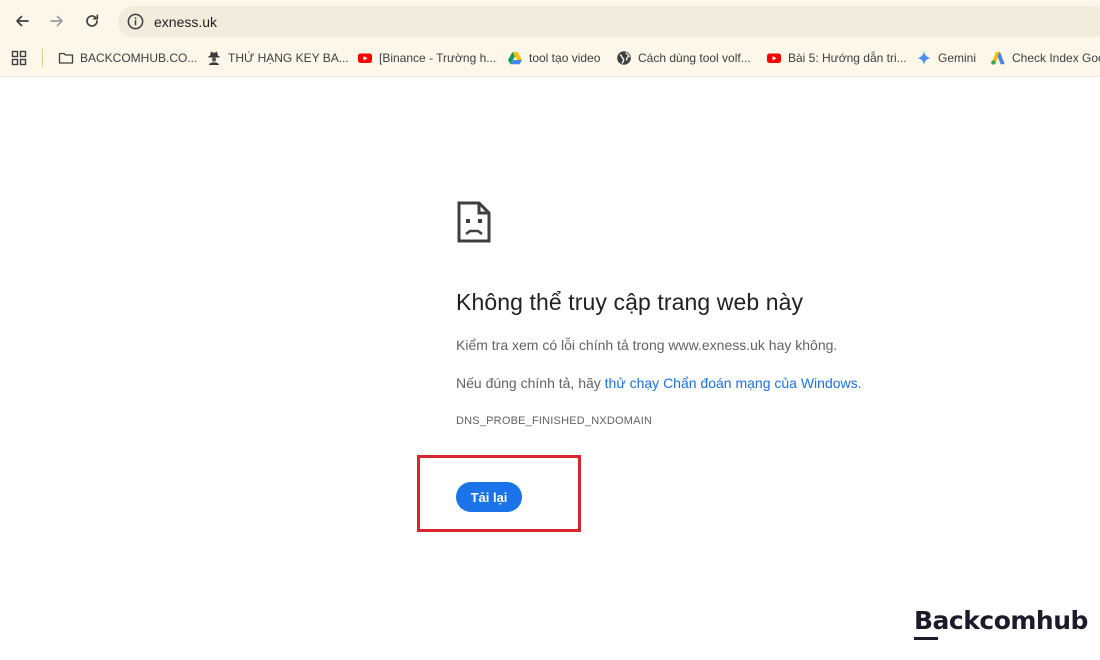 The width and height of the screenshot is (1100, 660). What do you see at coordinates (135, 21) in the screenshot?
I see `info-icon` at bounding box center [135, 21].